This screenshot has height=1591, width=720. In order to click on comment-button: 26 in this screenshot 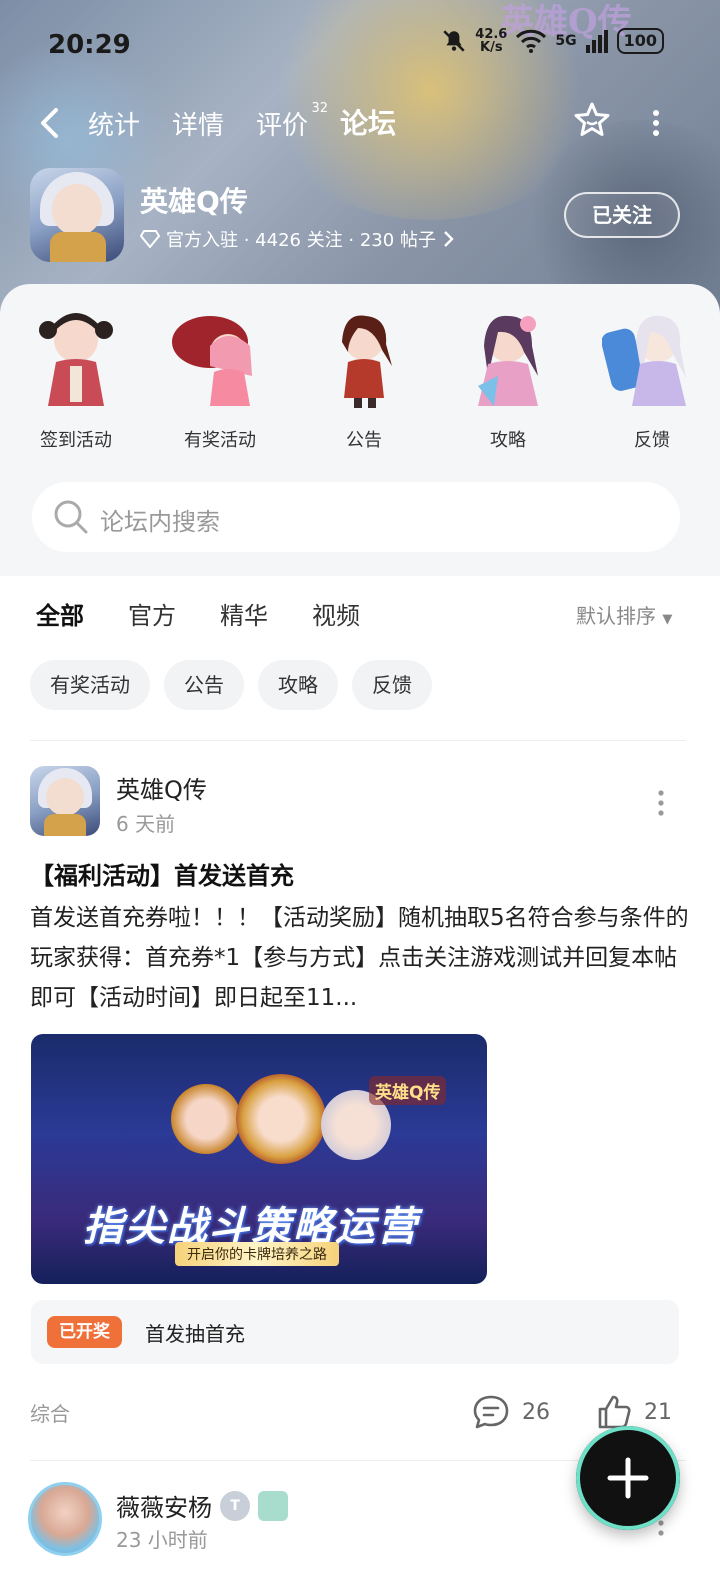, I will do `click(511, 1412)`.